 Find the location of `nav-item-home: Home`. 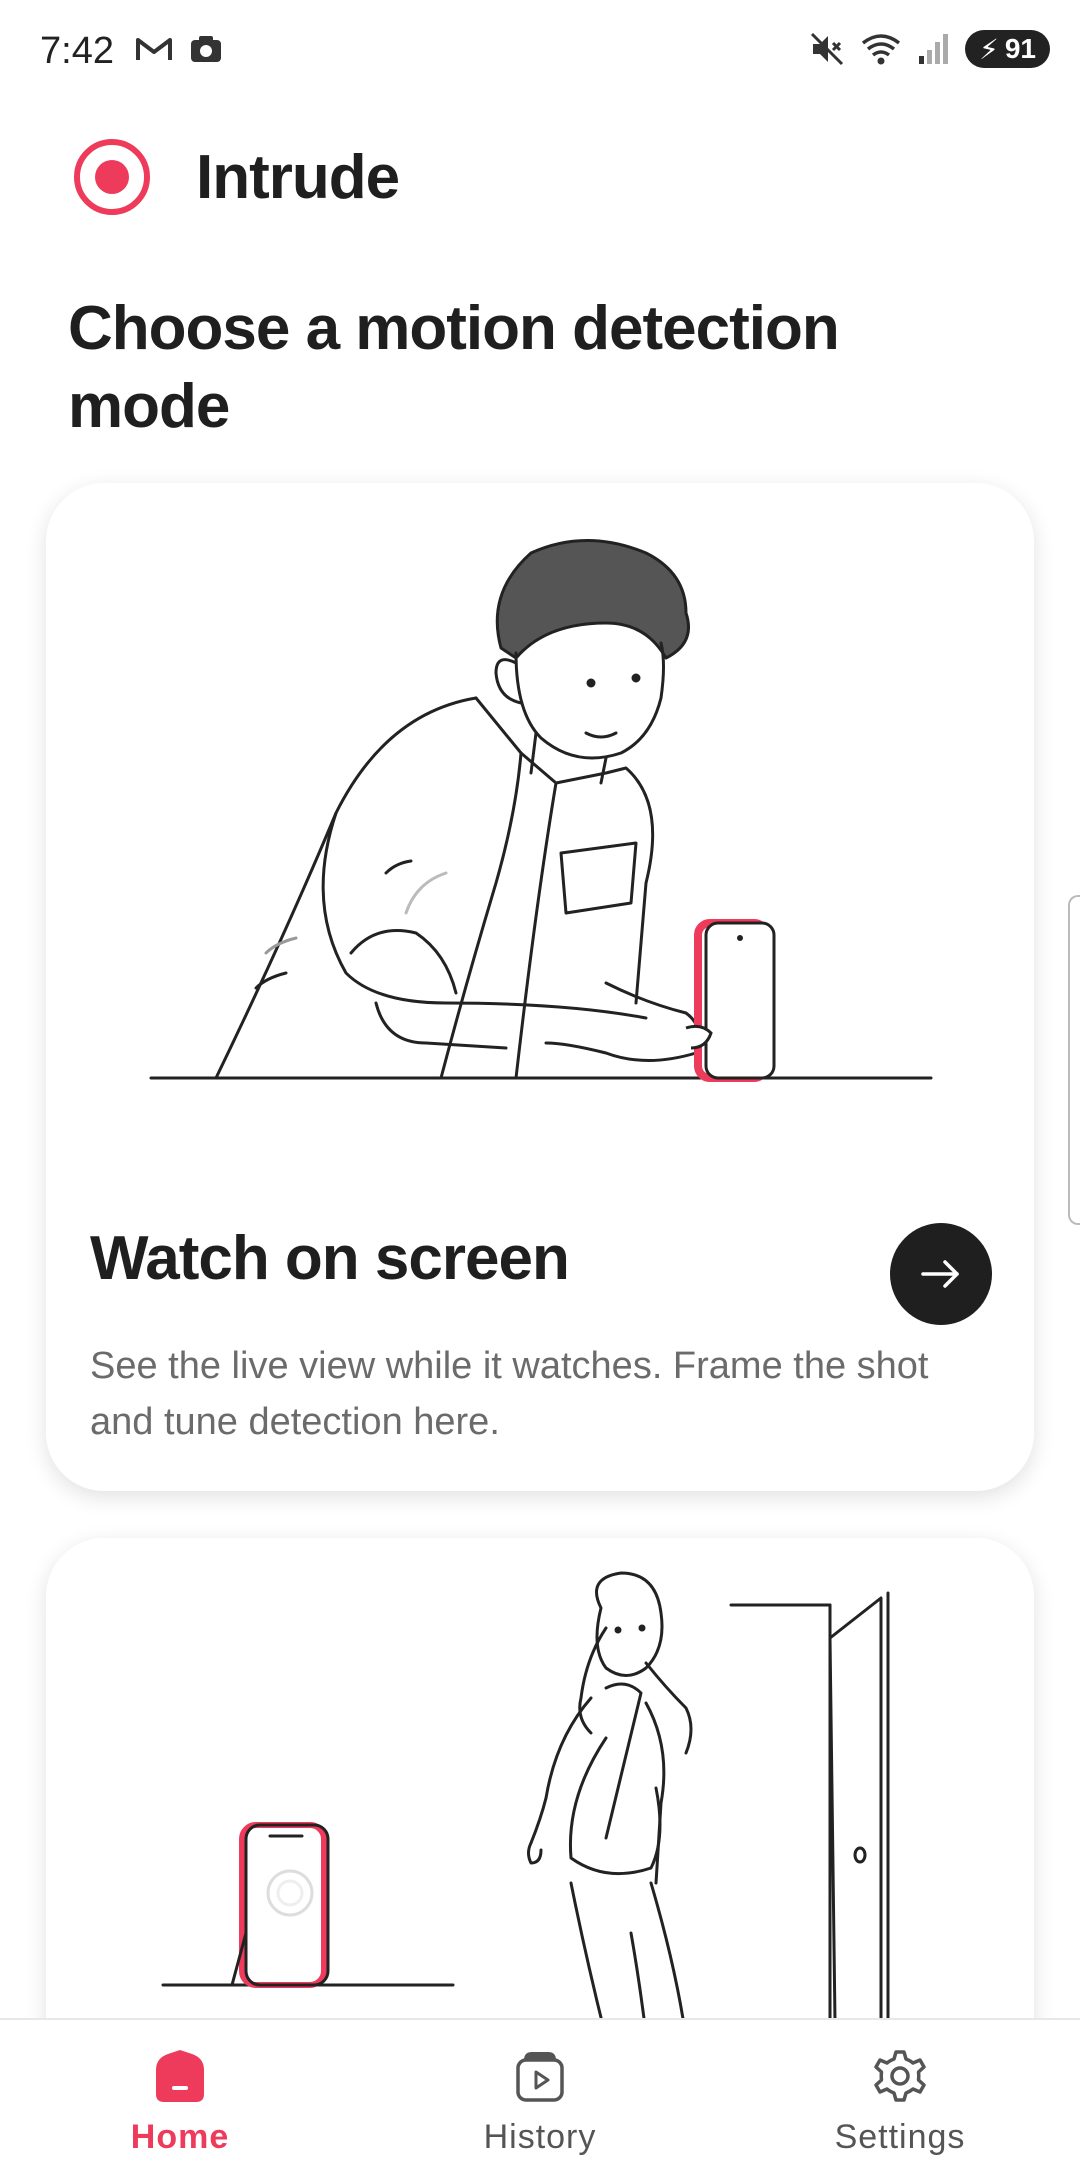

nav-item-home: Home is located at coordinates (180, 2100).